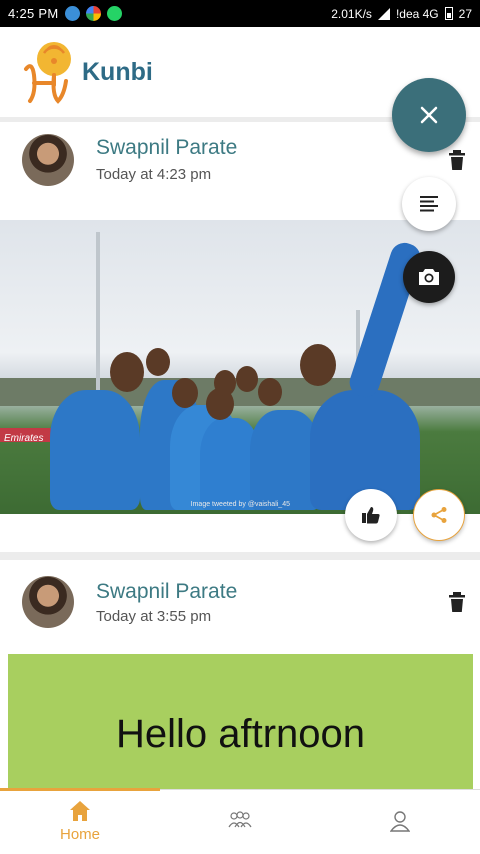  I want to click on nav-item-home: Home, so click(80, 822).